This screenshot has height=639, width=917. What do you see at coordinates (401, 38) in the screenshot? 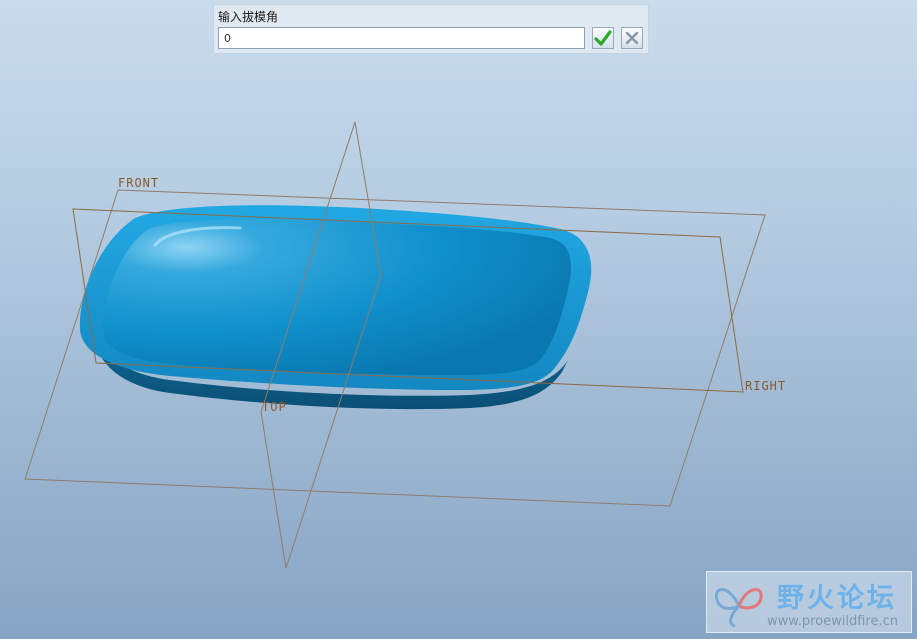
I see `draft-angle-input` at bounding box center [401, 38].